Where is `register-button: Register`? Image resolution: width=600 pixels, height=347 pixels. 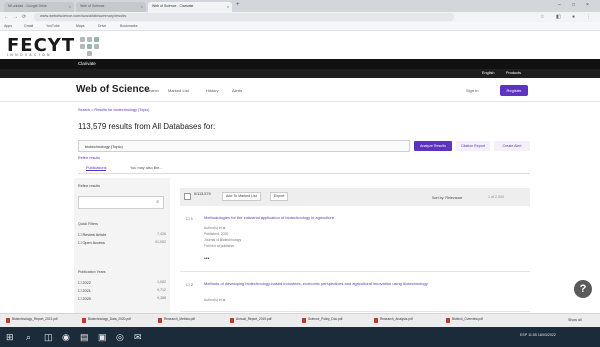 register-button: Register is located at coordinates (514, 90).